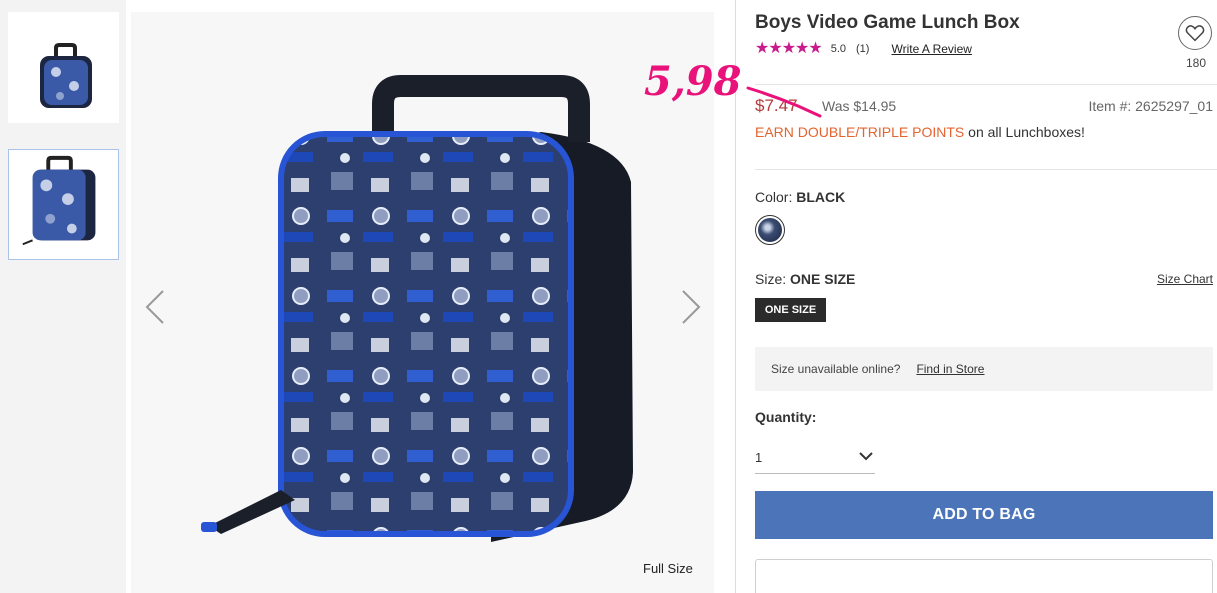 This screenshot has height=593, width=1217. Describe the element at coordinates (815, 458) in the screenshot. I see `quantity-select: 1` at that location.